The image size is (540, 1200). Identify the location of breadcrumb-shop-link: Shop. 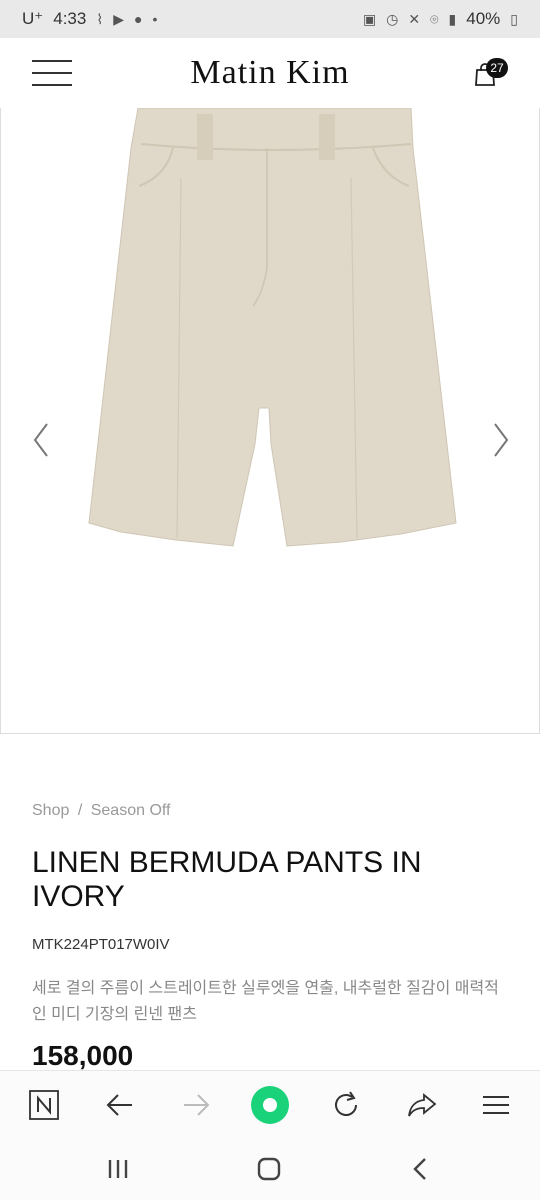
(50, 810).